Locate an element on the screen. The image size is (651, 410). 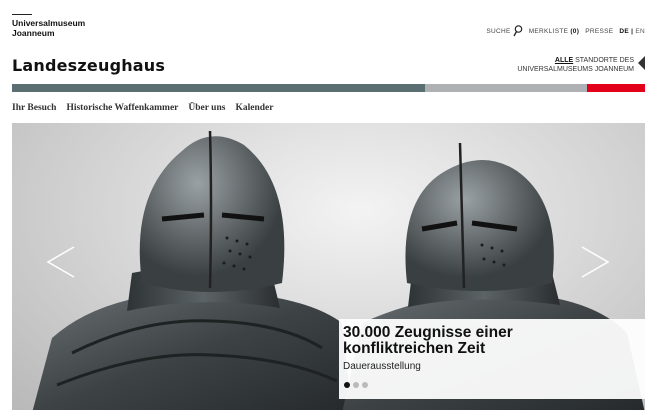
lang-en: EN is located at coordinates (640, 31).